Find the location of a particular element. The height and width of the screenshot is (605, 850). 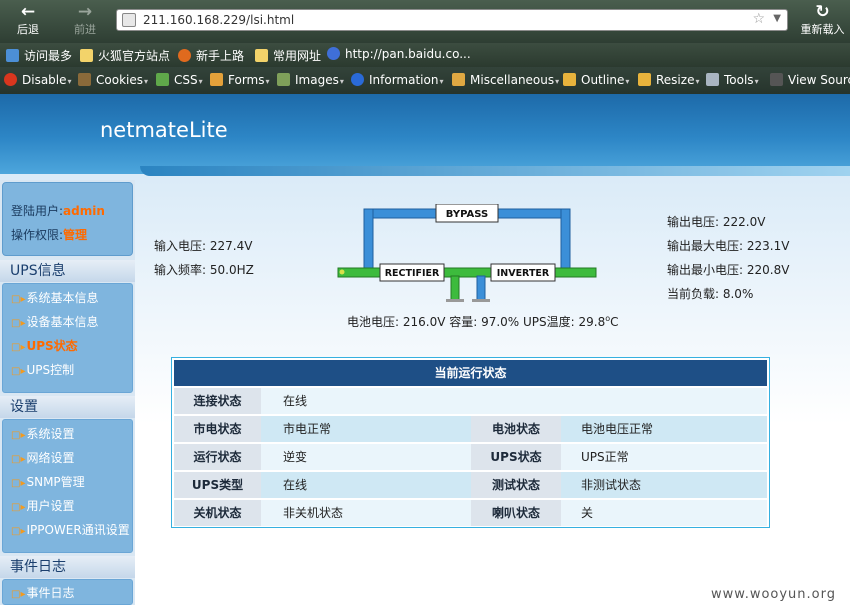

devtool-label: View Sourc is located at coordinates (819, 80).